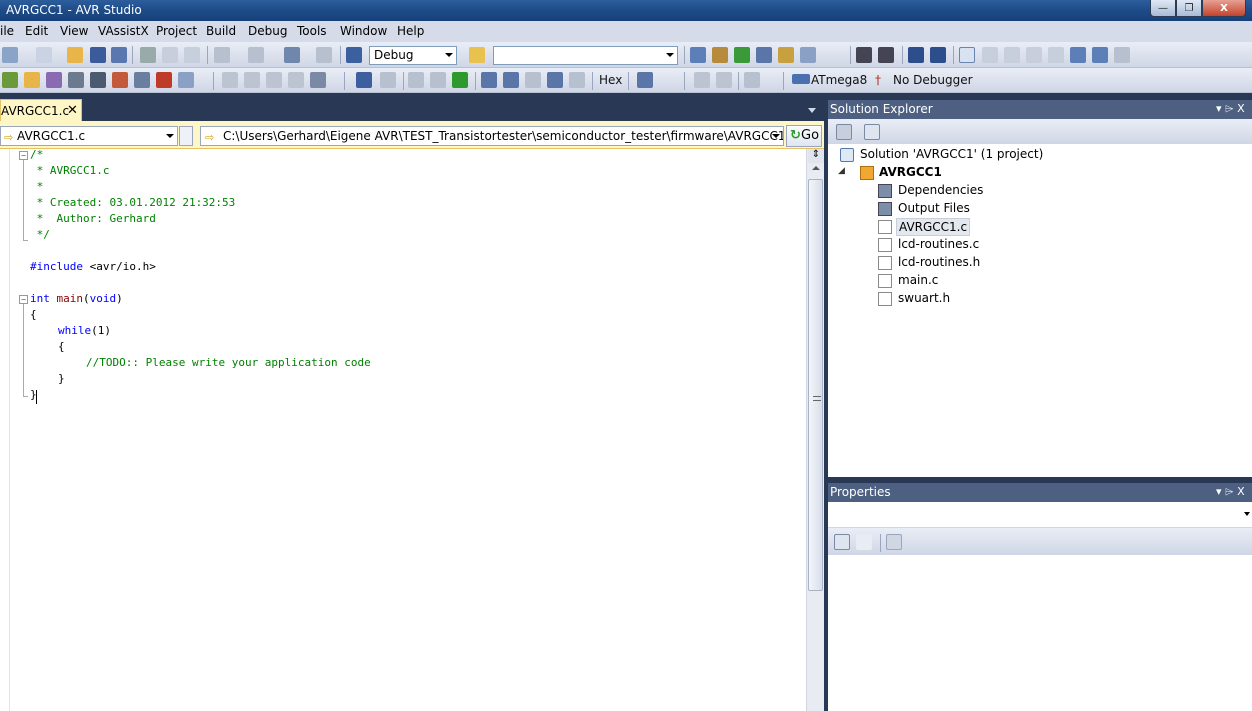 This screenshot has width=1252, height=711. I want to click on find-icon, so click(76, 80).